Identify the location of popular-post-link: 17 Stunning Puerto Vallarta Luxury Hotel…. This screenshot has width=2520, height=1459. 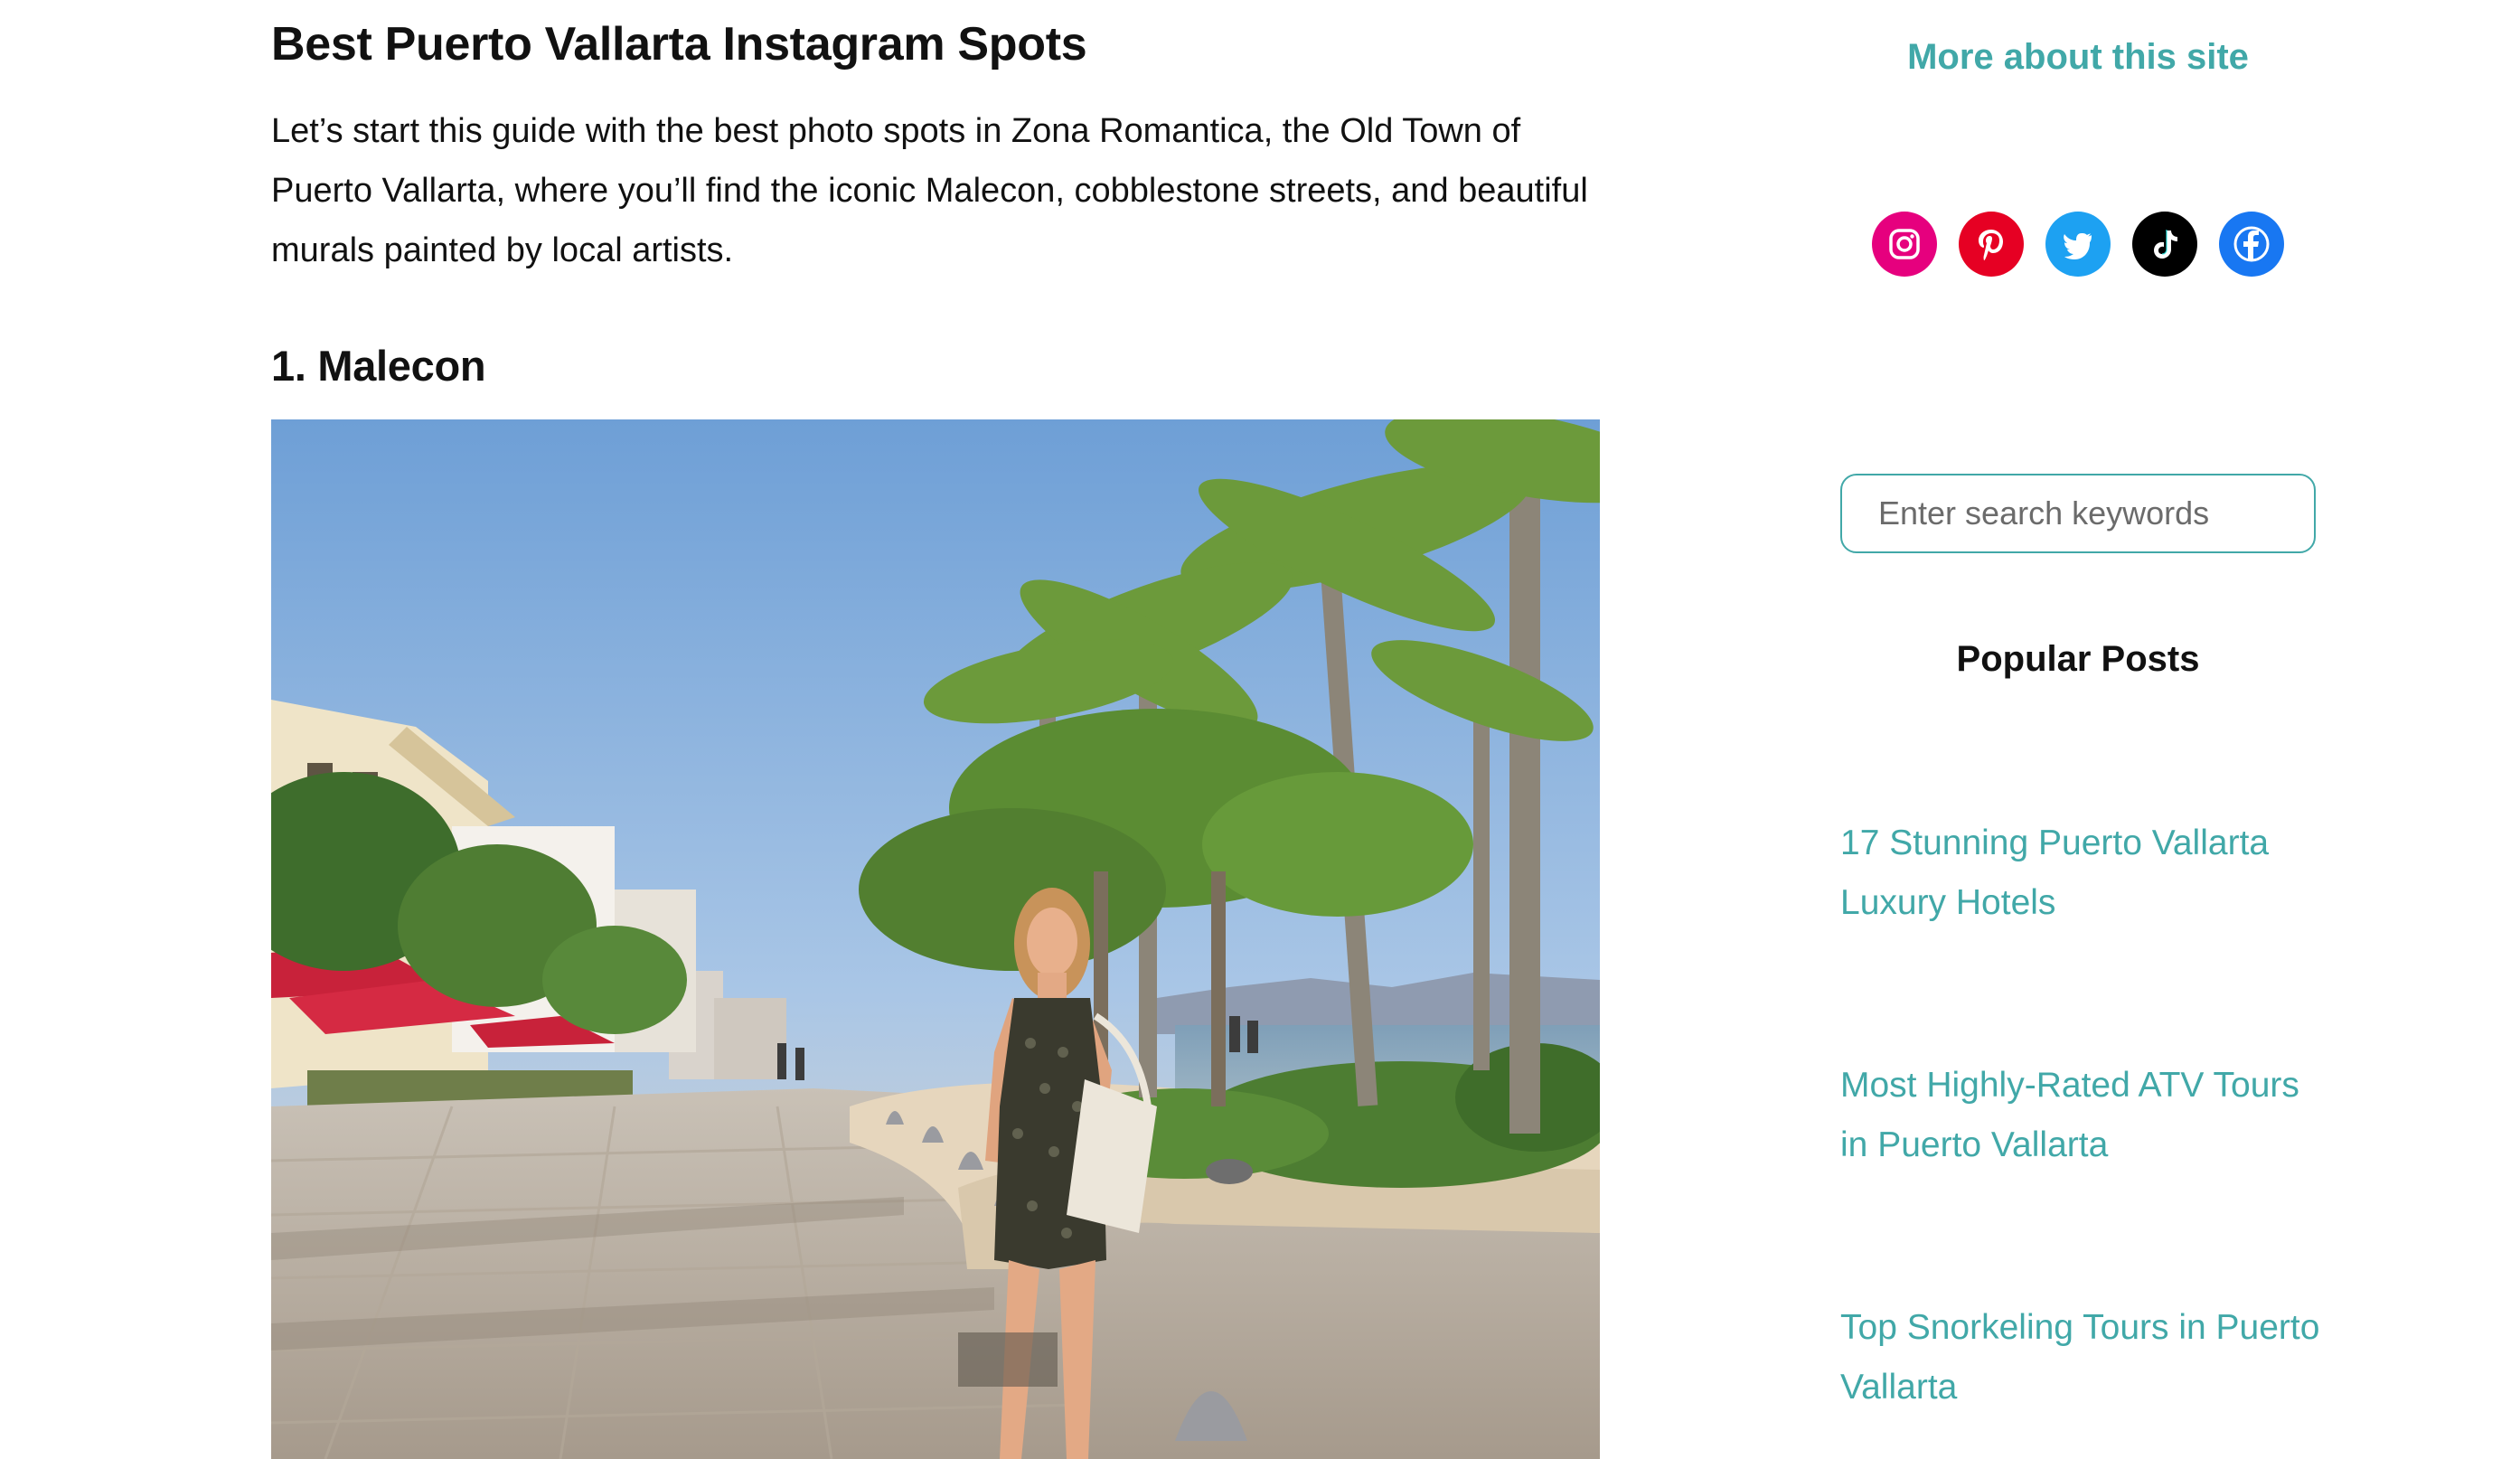
(2084, 873).